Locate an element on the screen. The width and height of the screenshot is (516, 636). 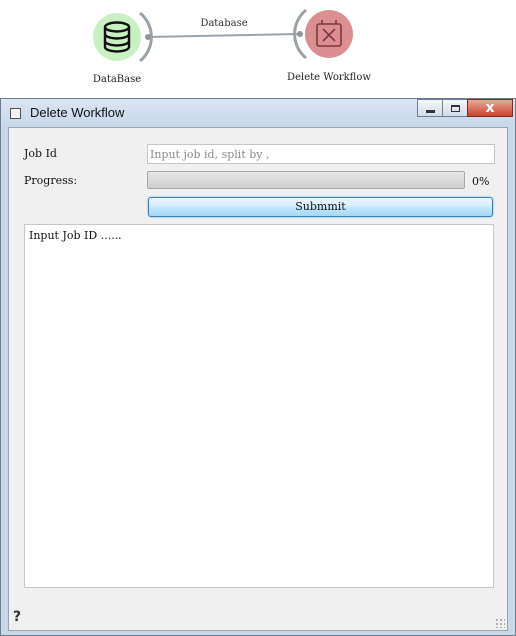
window-title: Delete Workflow is located at coordinates (77, 112).